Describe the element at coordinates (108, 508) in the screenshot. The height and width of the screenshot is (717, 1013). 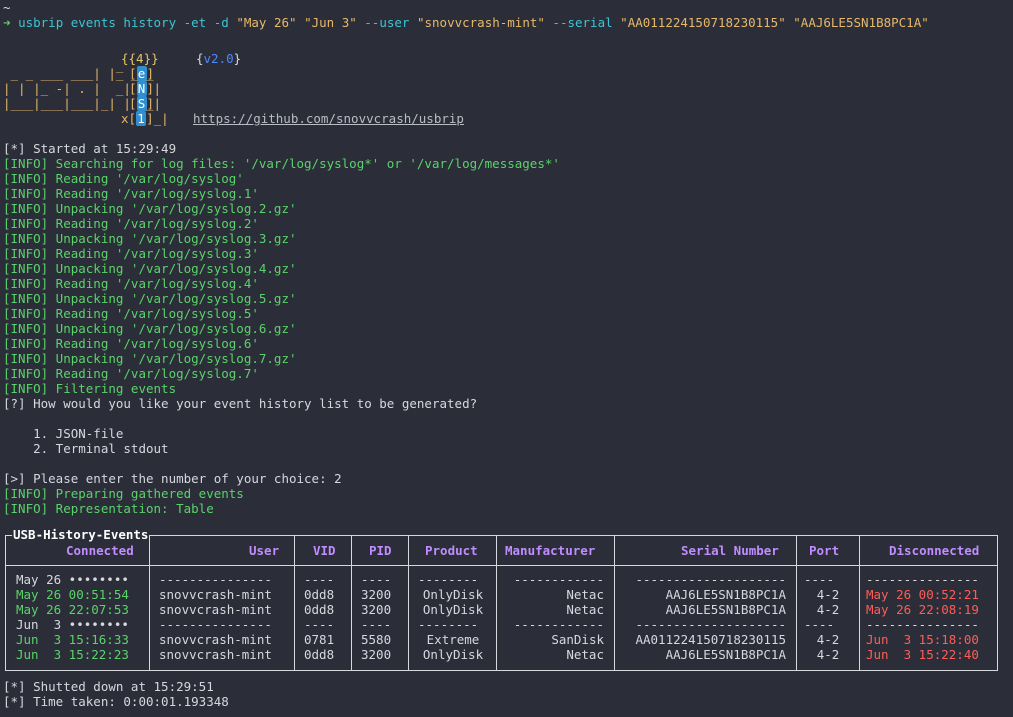
I see `log-line: [INFO] Representation: Table` at that location.